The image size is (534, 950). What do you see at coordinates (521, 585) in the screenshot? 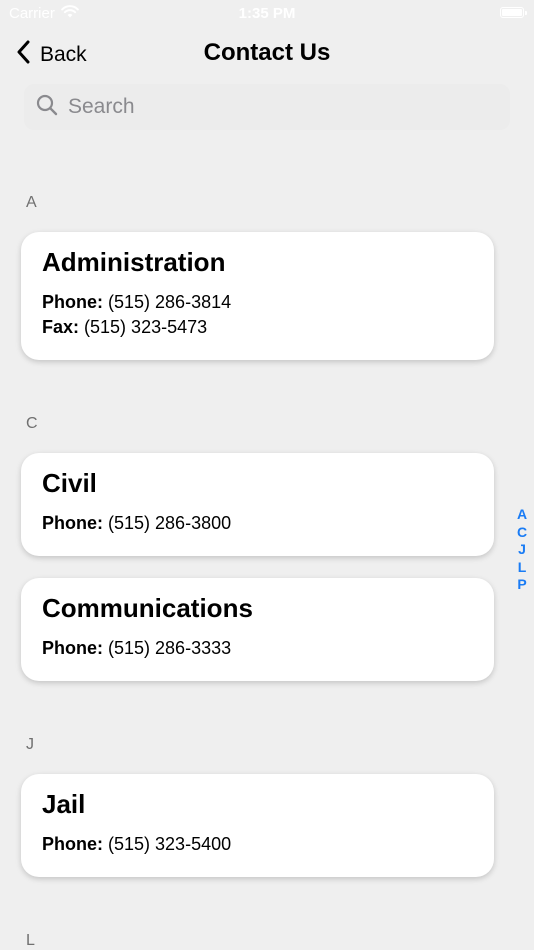
I see `index-letter-p: P` at bounding box center [521, 585].